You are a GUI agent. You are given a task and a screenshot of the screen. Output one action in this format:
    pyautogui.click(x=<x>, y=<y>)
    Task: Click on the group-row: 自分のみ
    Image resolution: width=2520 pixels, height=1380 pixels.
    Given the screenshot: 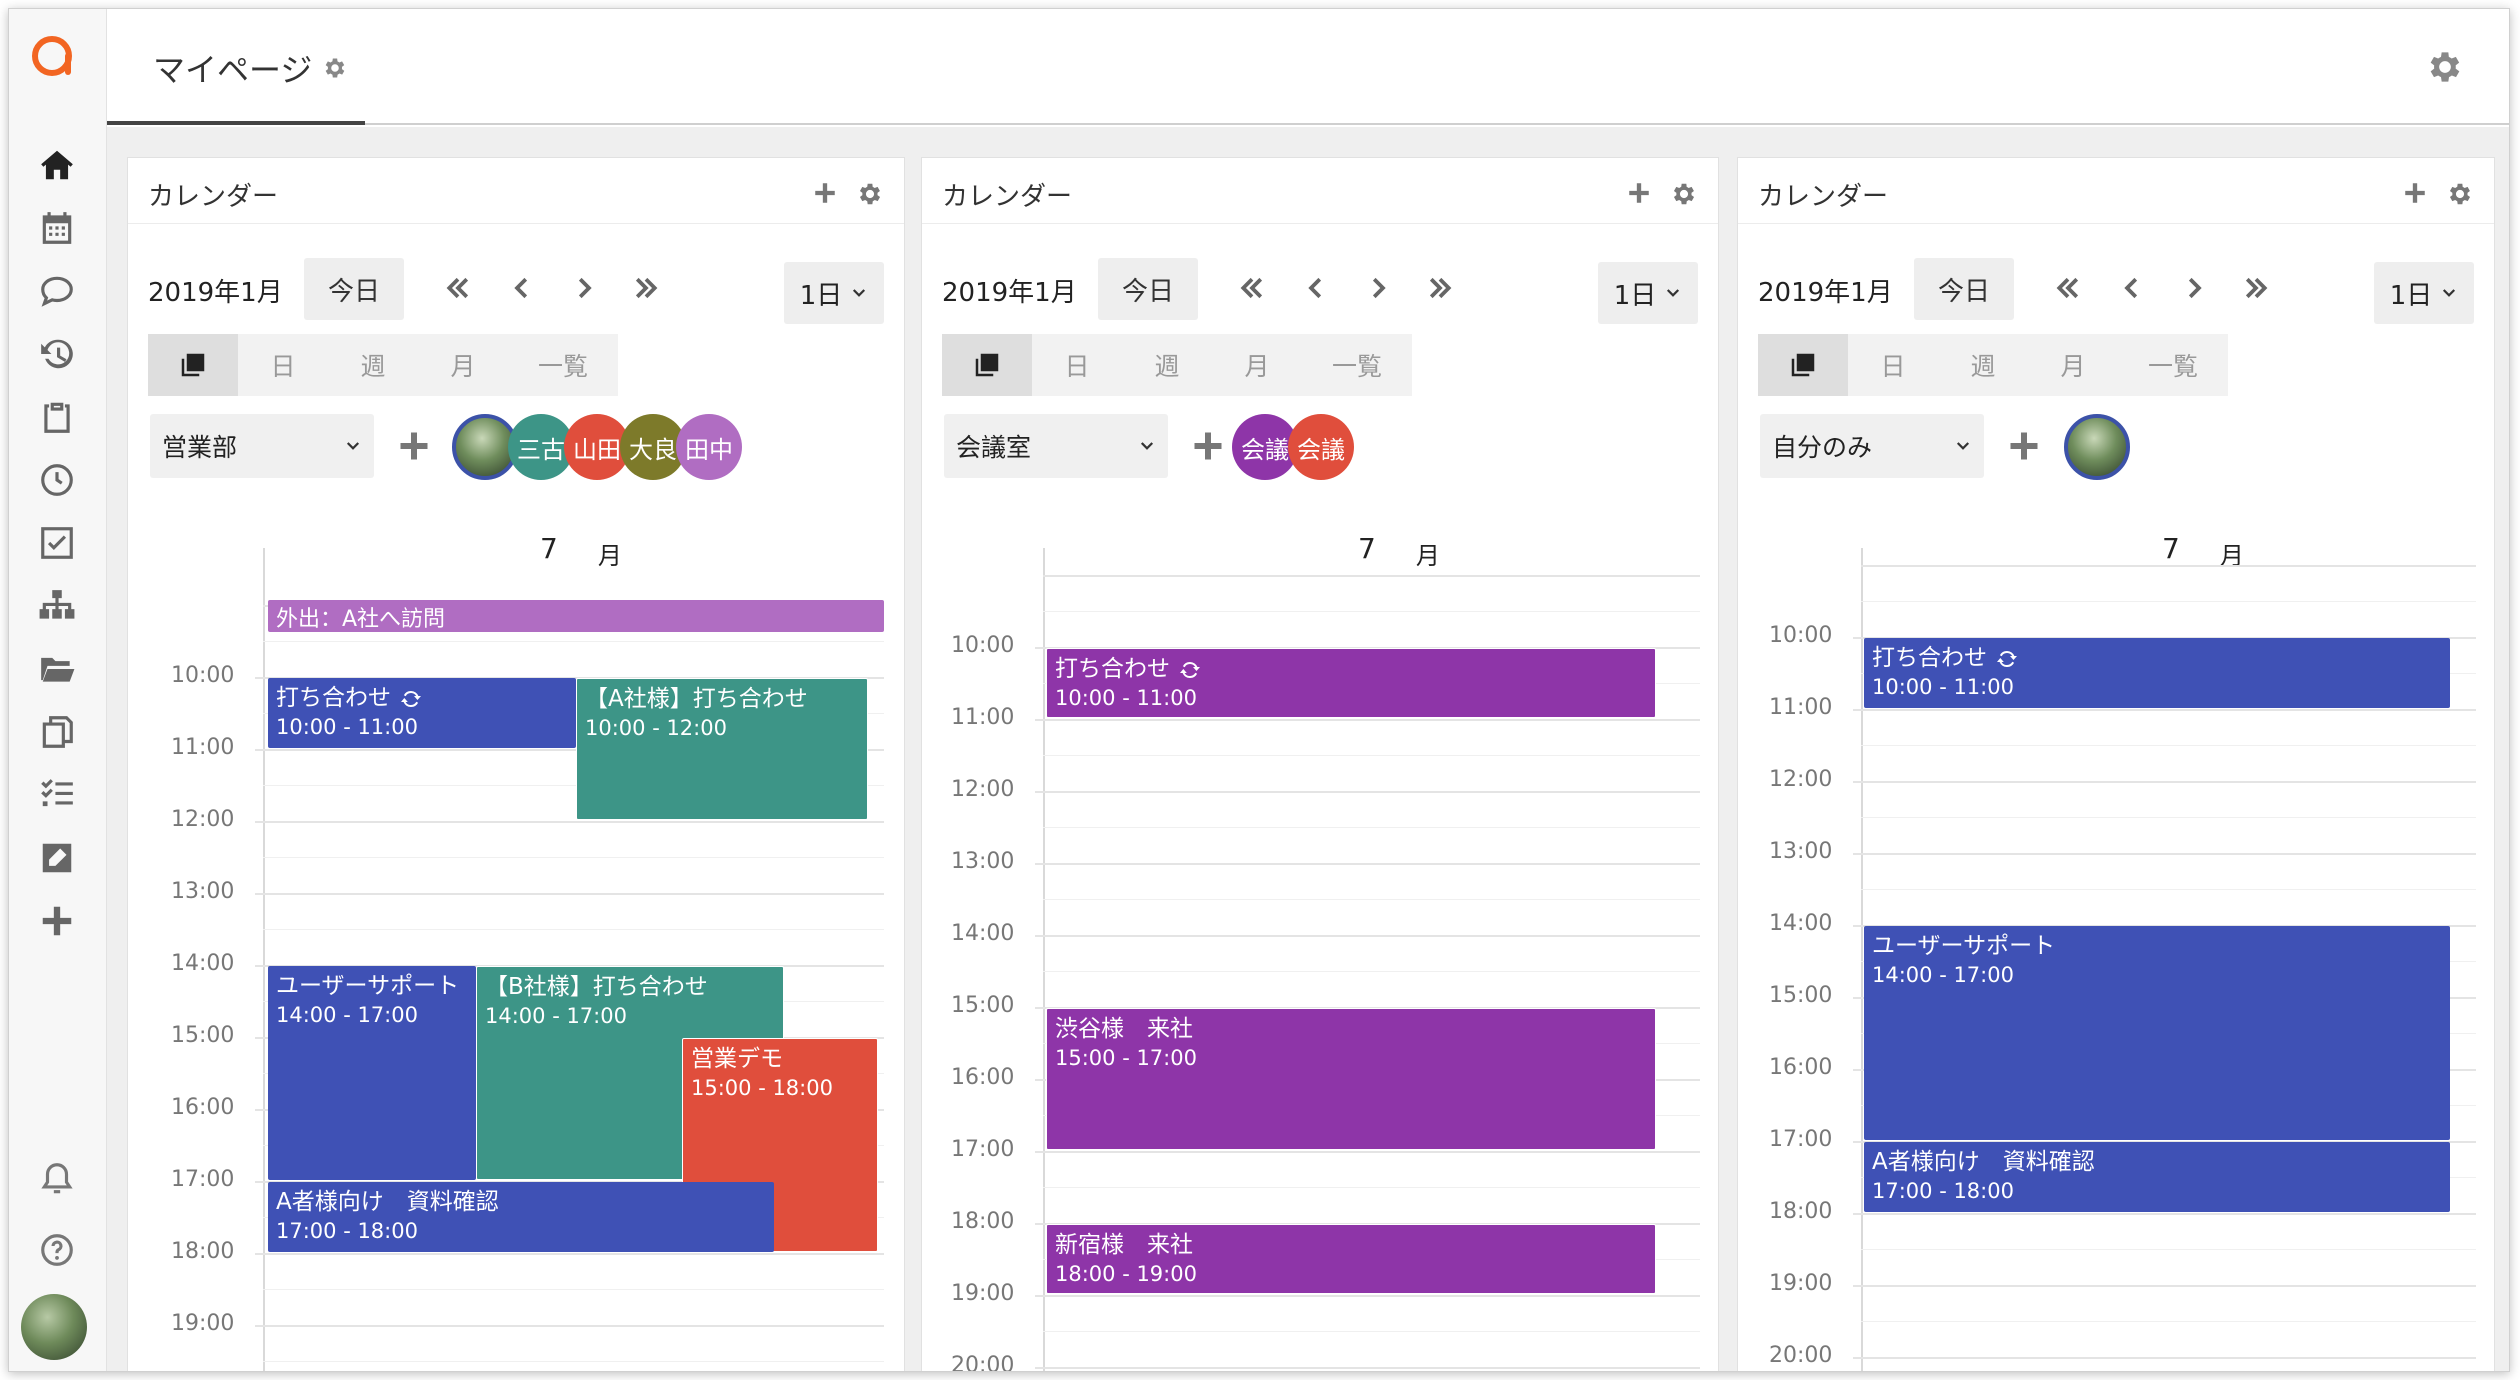 What is the action you would take?
    pyautogui.click(x=2117, y=447)
    